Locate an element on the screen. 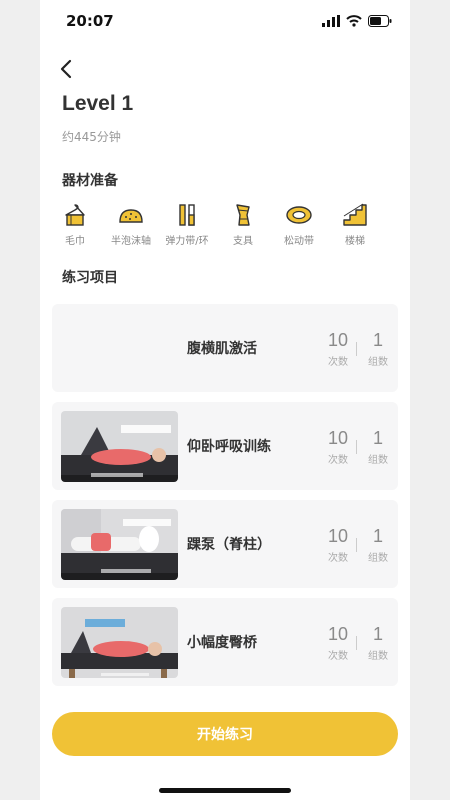 This screenshot has height=800, width=450. status-icons is located at coordinates (357, 21).